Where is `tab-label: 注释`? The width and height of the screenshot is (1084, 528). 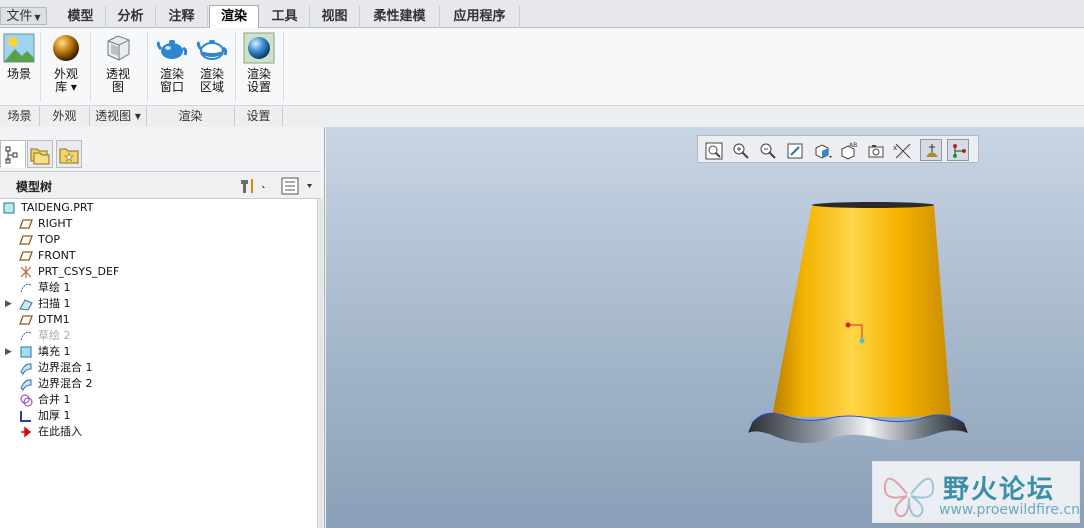 tab-label: 注释 is located at coordinates (181, 16).